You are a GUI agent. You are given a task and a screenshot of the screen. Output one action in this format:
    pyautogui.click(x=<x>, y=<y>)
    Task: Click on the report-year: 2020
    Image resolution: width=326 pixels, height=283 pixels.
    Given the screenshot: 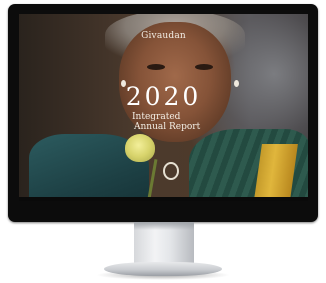 What is the action you would take?
    pyautogui.click(x=163, y=96)
    